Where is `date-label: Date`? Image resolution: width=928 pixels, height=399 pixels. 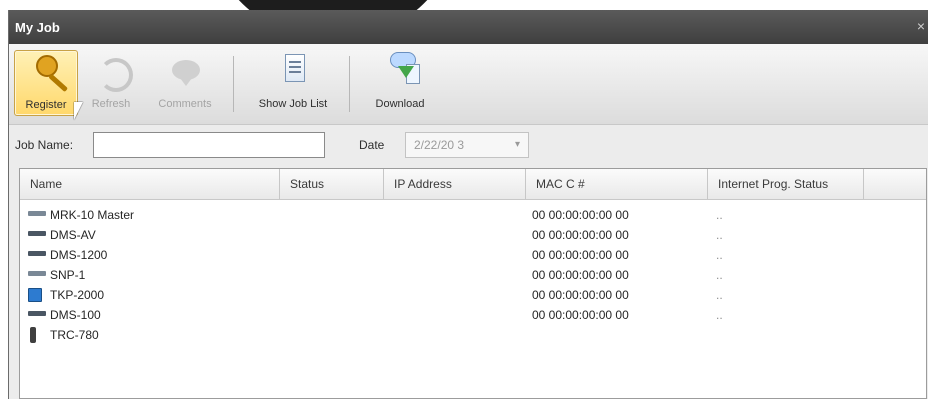 date-label: Date is located at coordinates (372, 145).